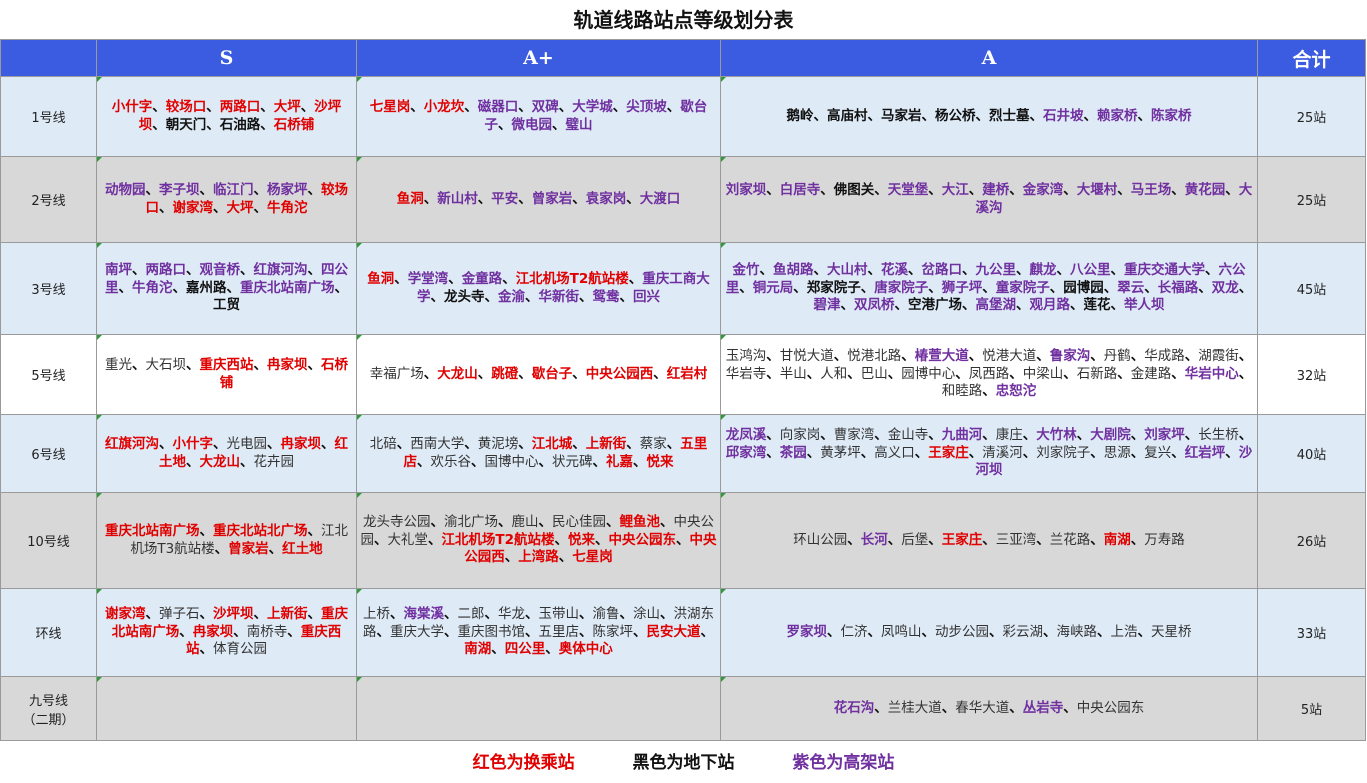  What do you see at coordinates (1070, 356) in the screenshot?
I see `station-name: 鲁家沟` at bounding box center [1070, 356].